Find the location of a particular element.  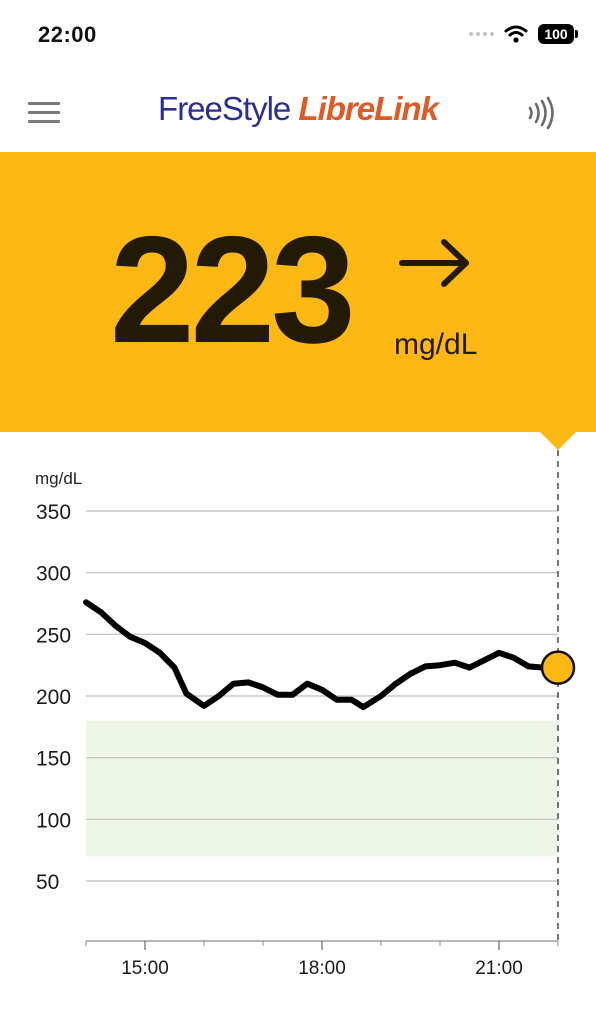

y-tick-label: 100 is located at coordinates (53, 820).